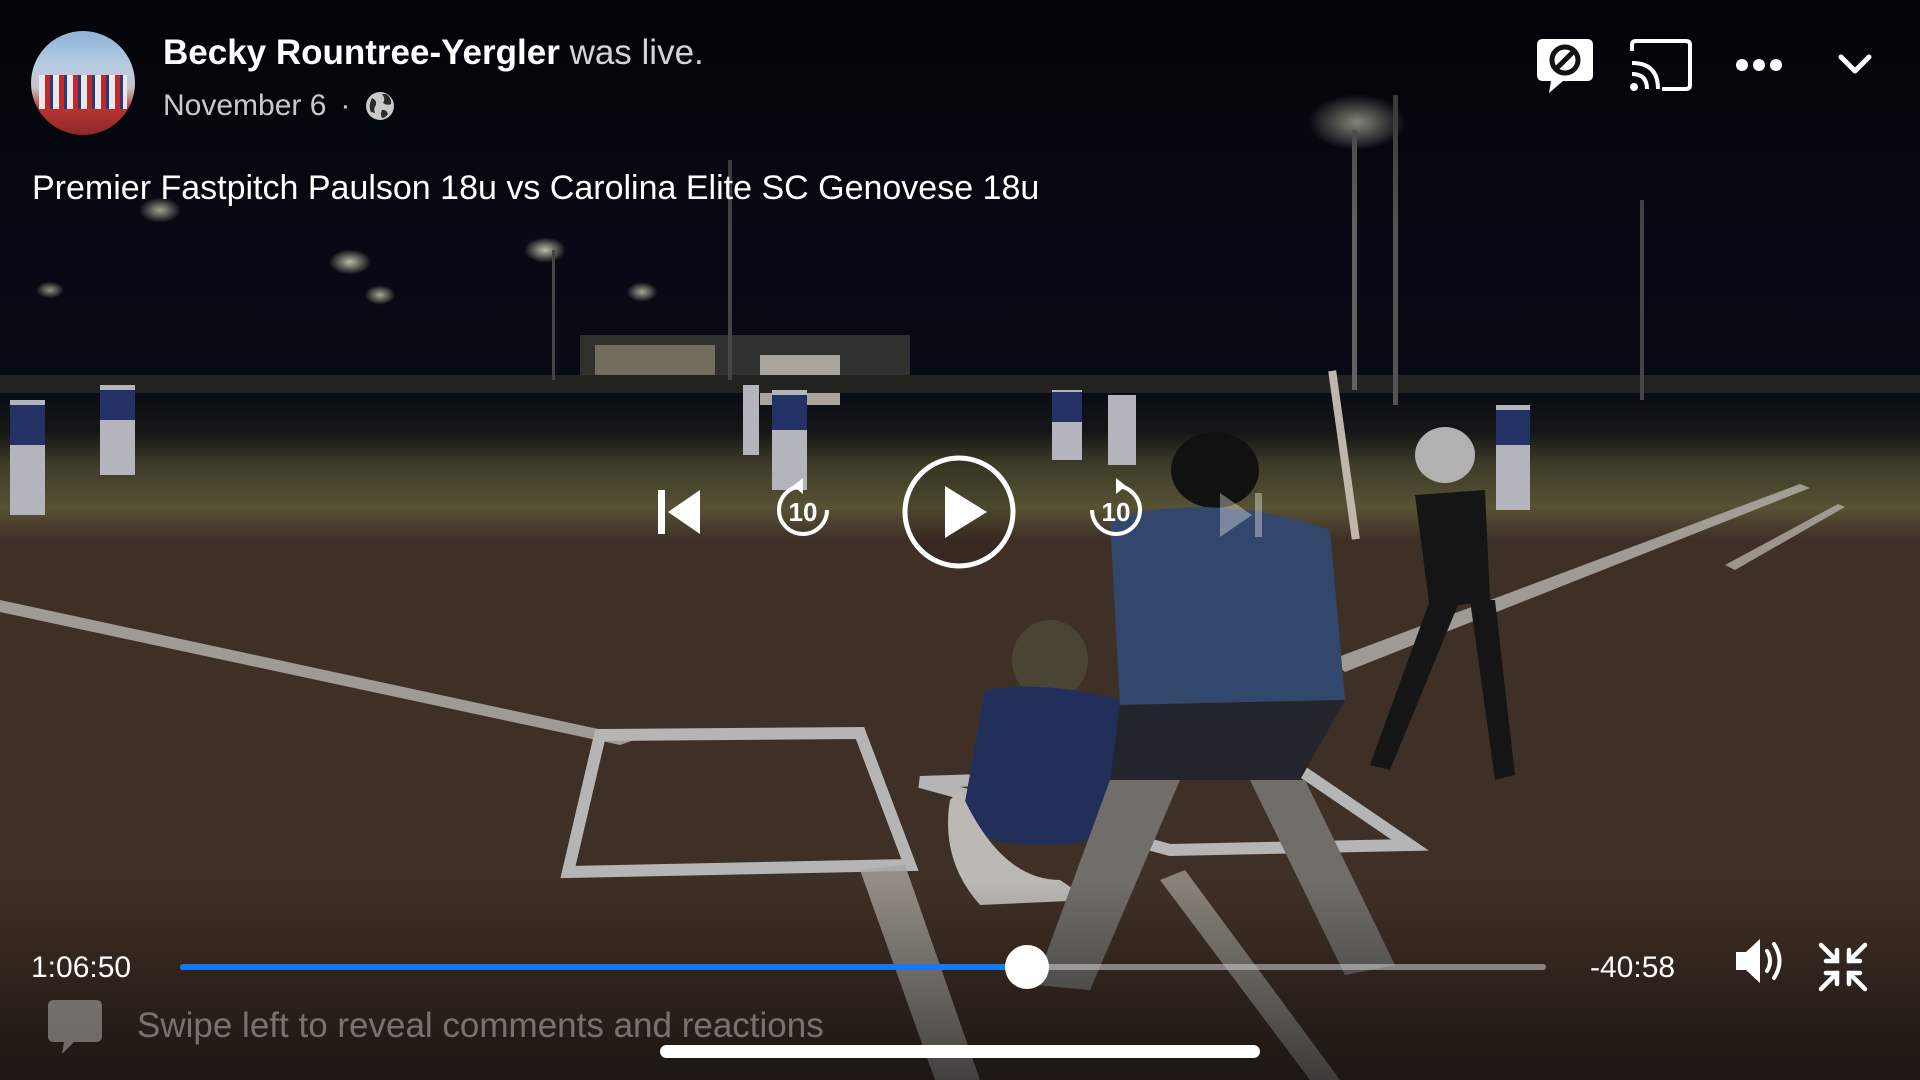  Describe the element at coordinates (1661, 65) in the screenshot. I see `cast-icon` at that location.